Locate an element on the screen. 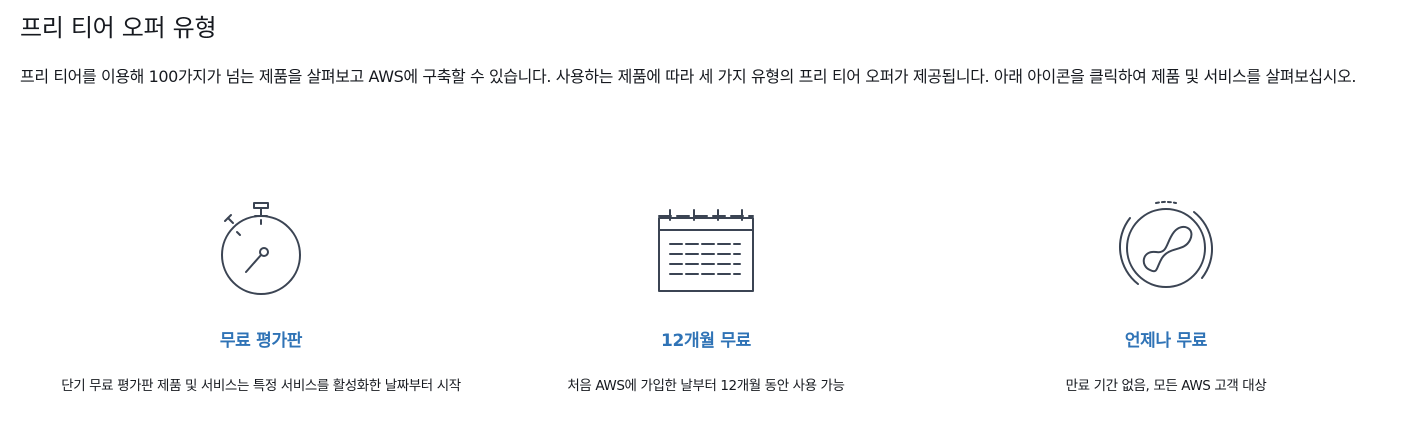 This screenshot has height=436, width=1404. stopwatch-icon is located at coordinates (261, 248).